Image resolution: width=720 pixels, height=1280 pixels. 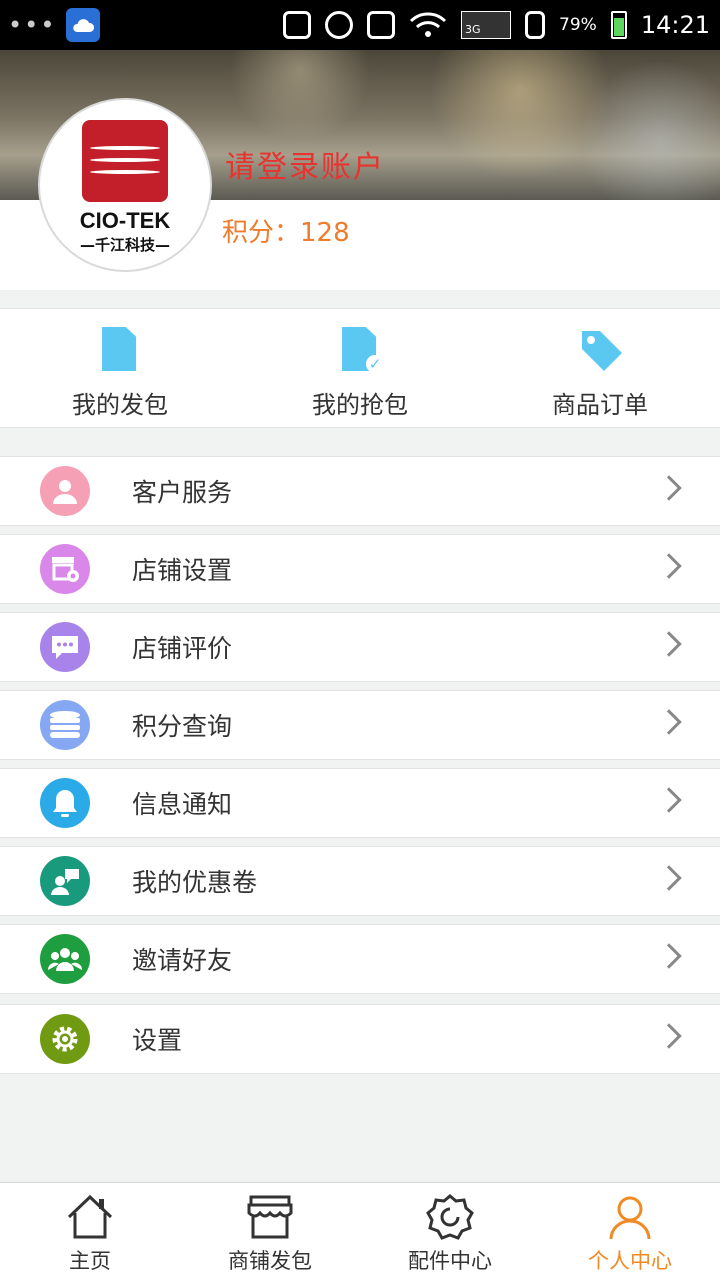 I want to click on home-icon, so click(x=90, y=1216).